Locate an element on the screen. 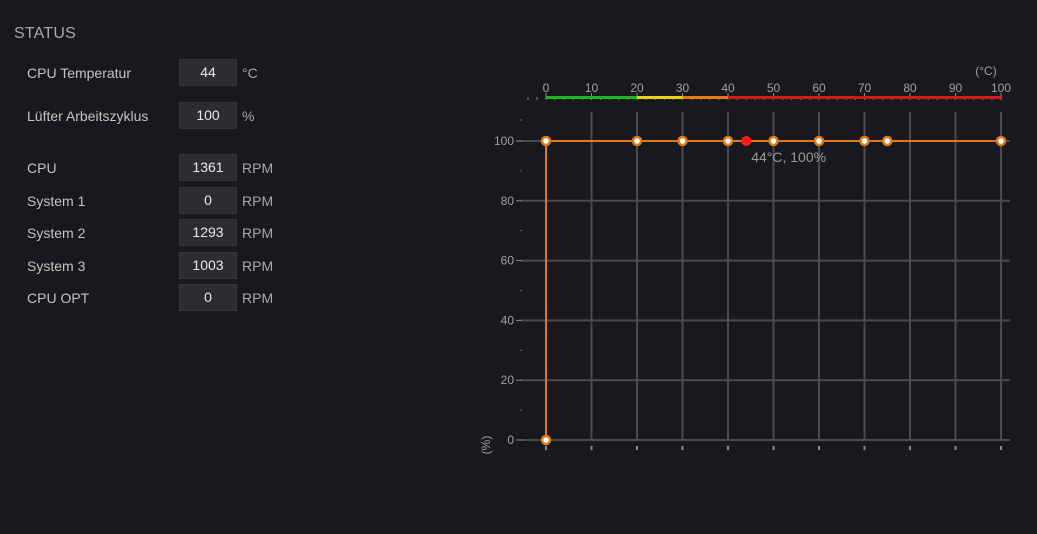 The width and height of the screenshot is (1037, 534). x-tick-label: 30 is located at coordinates (683, 88).